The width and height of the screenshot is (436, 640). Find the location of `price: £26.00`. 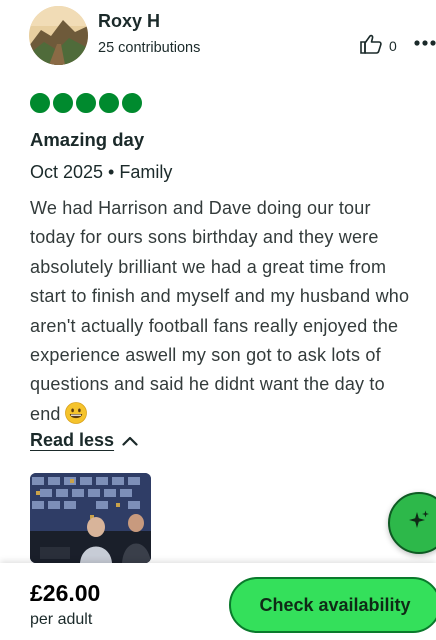

price: £26.00 is located at coordinates (65, 593).